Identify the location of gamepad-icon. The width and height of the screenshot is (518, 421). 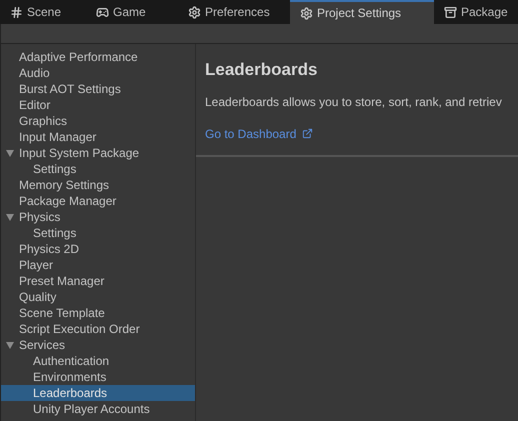
(102, 12).